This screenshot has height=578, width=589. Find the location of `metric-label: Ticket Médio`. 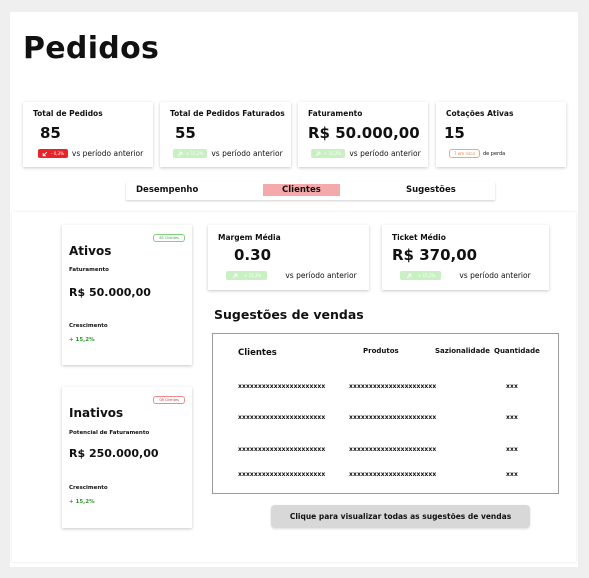

metric-label: Ticket Médio is located at coordinates (419, 237).